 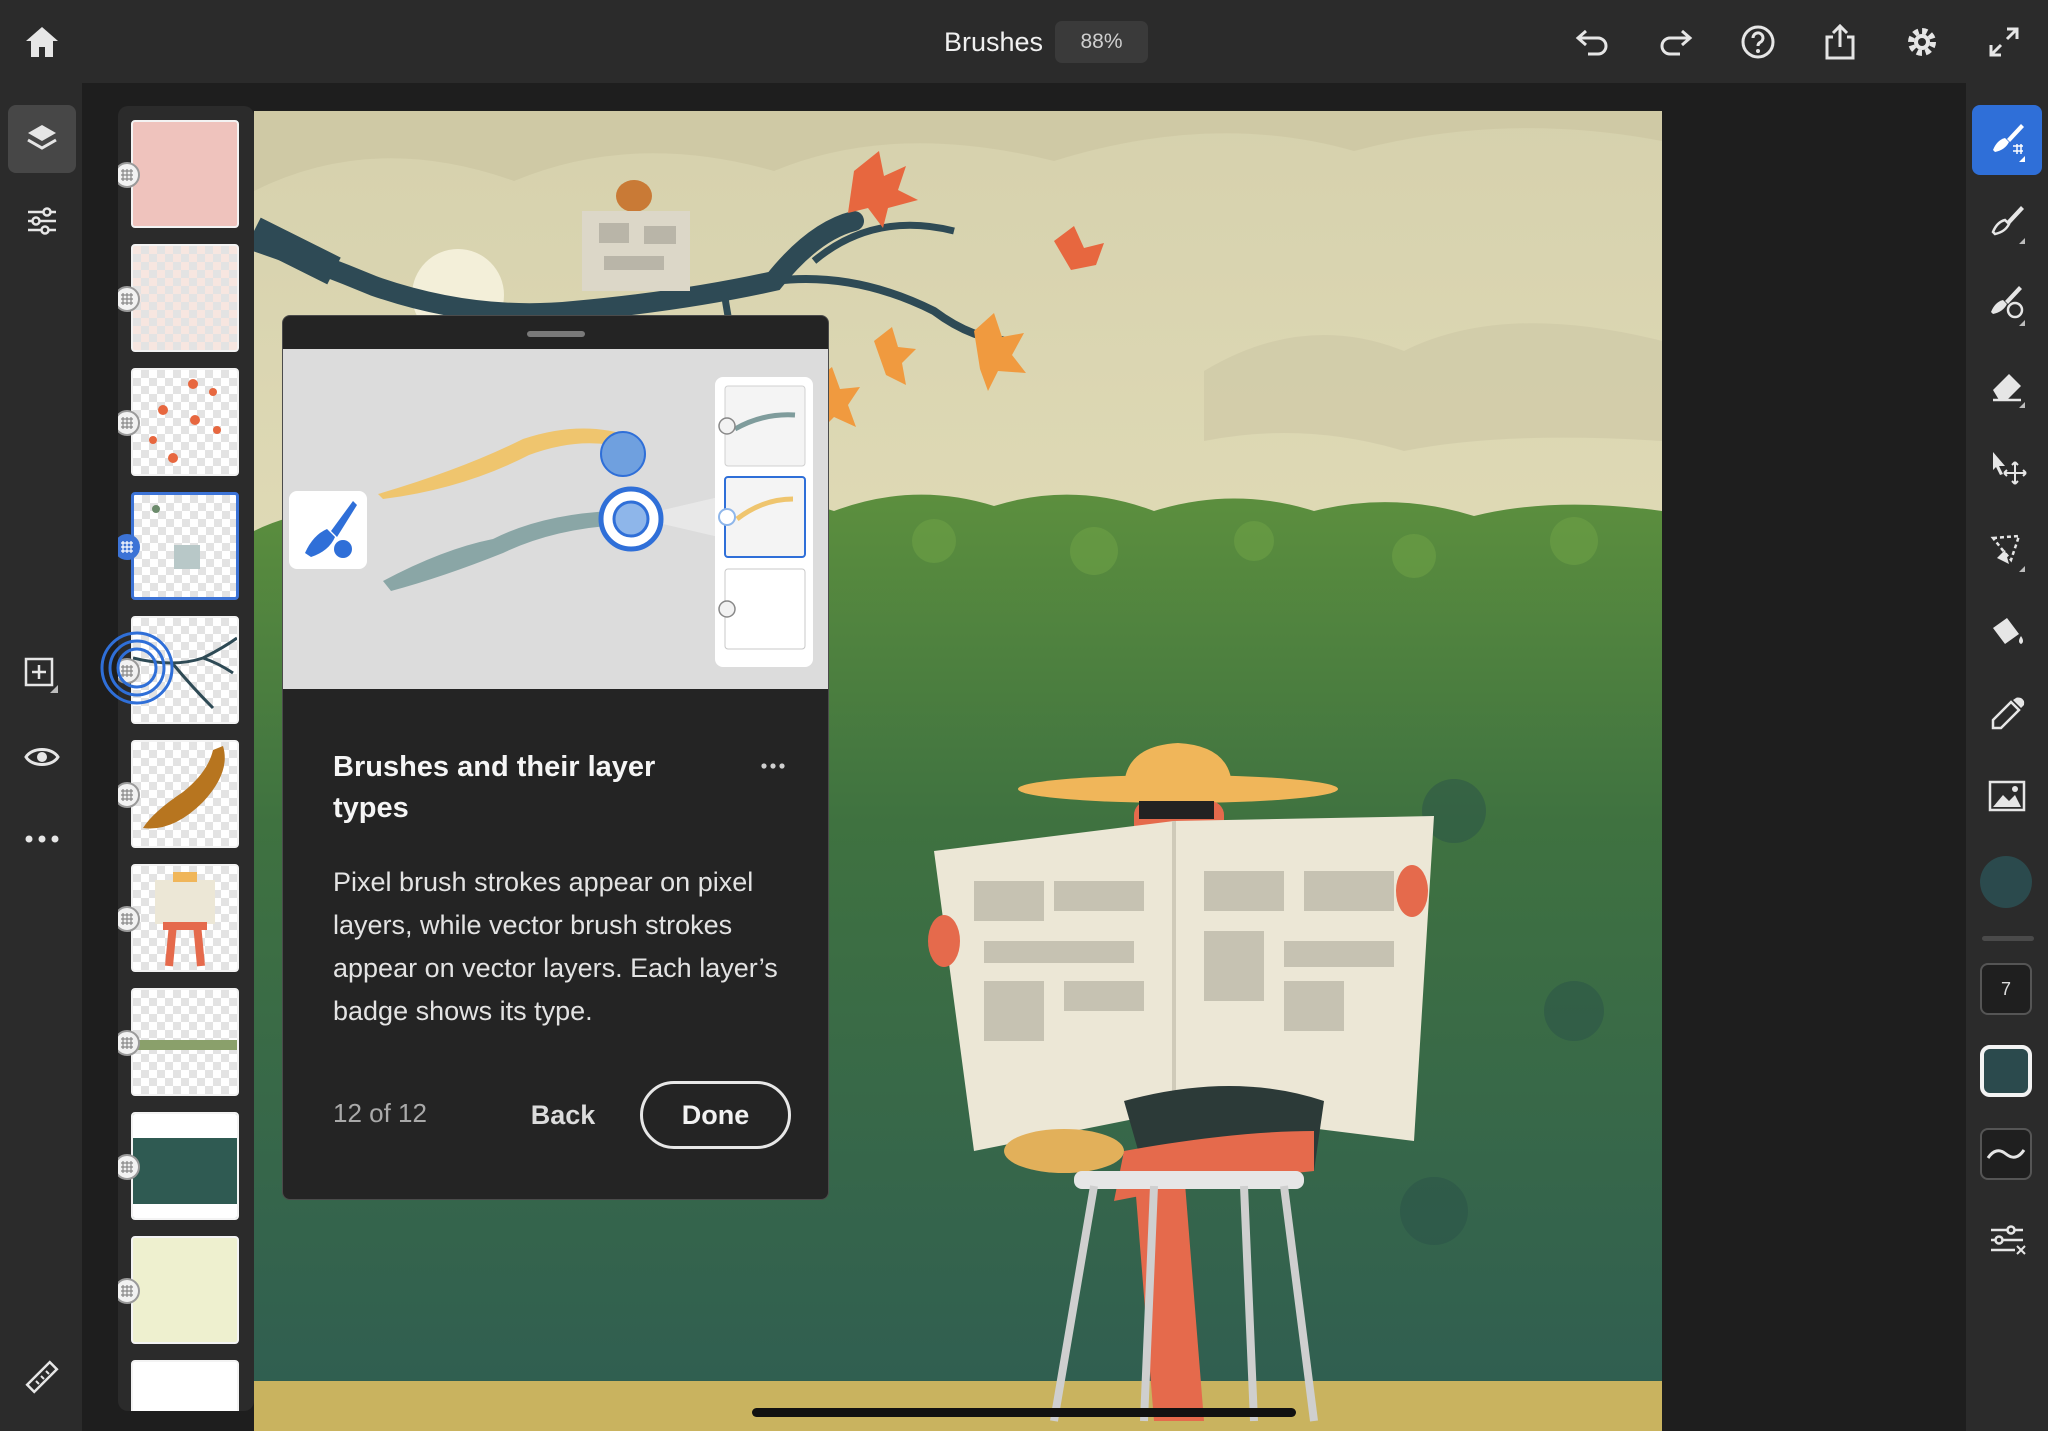 I want to click on visibility-icon, so click(x=42, y=757).